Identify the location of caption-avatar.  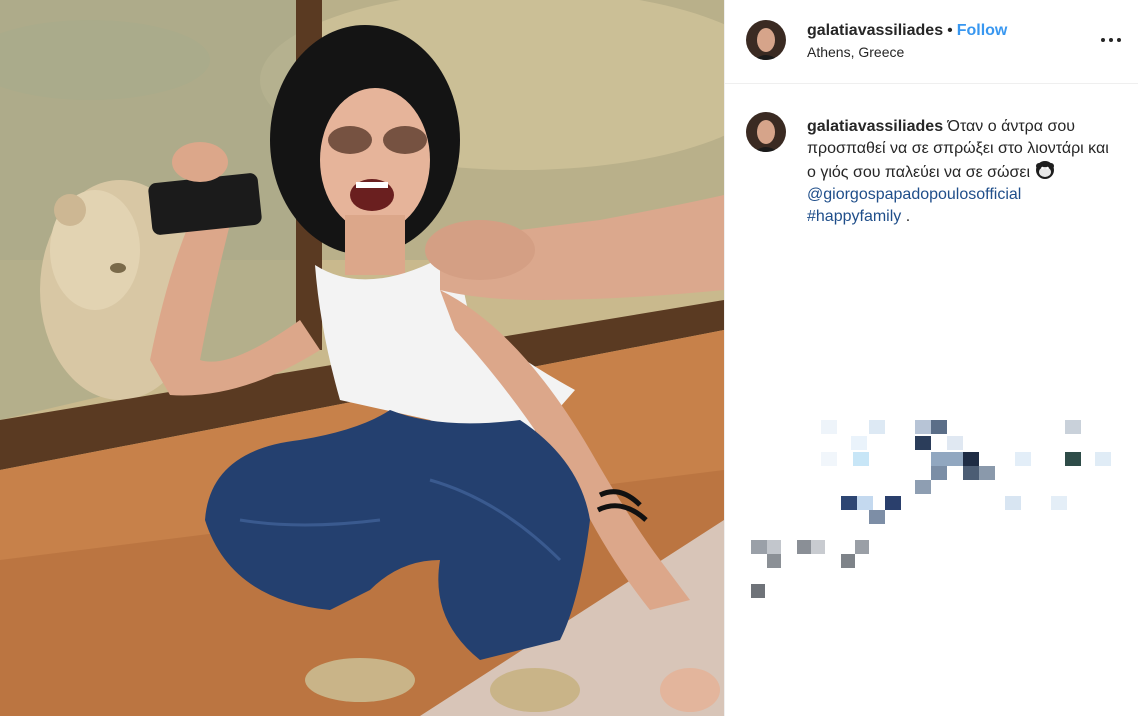
(766, 132).